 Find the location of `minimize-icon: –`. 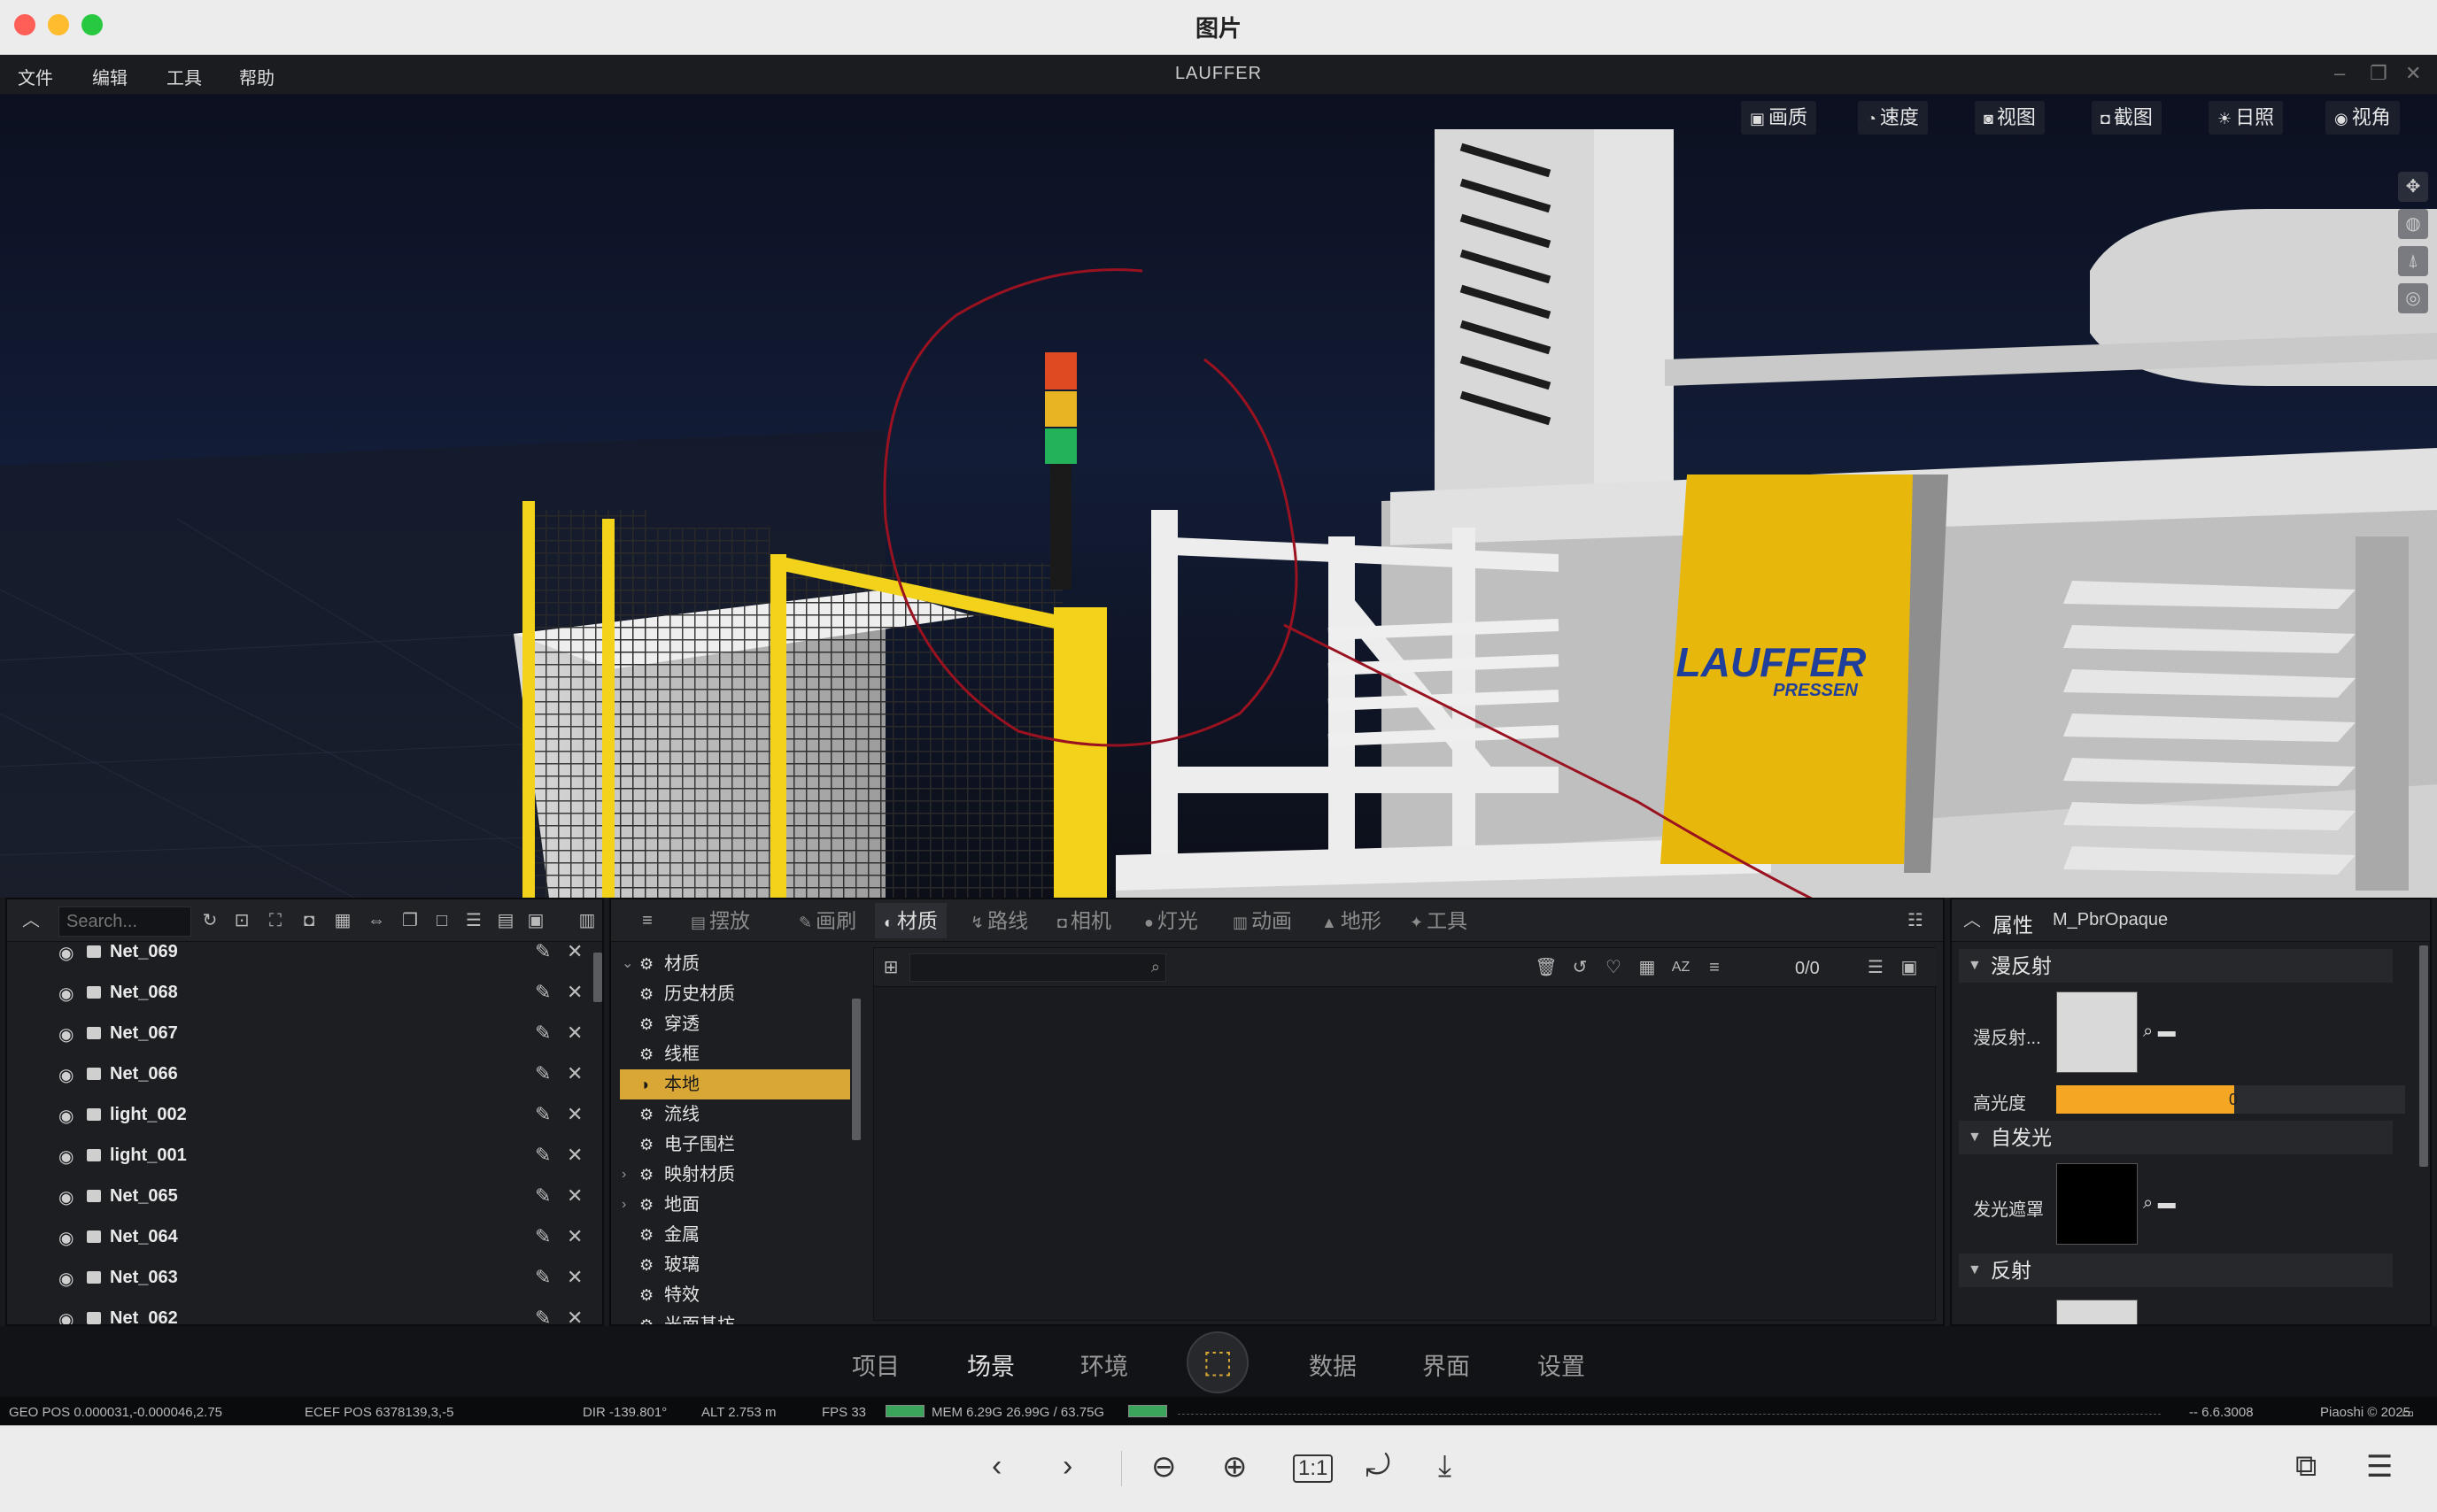

minimize-icon: – is located at coordinates (2340, 73).